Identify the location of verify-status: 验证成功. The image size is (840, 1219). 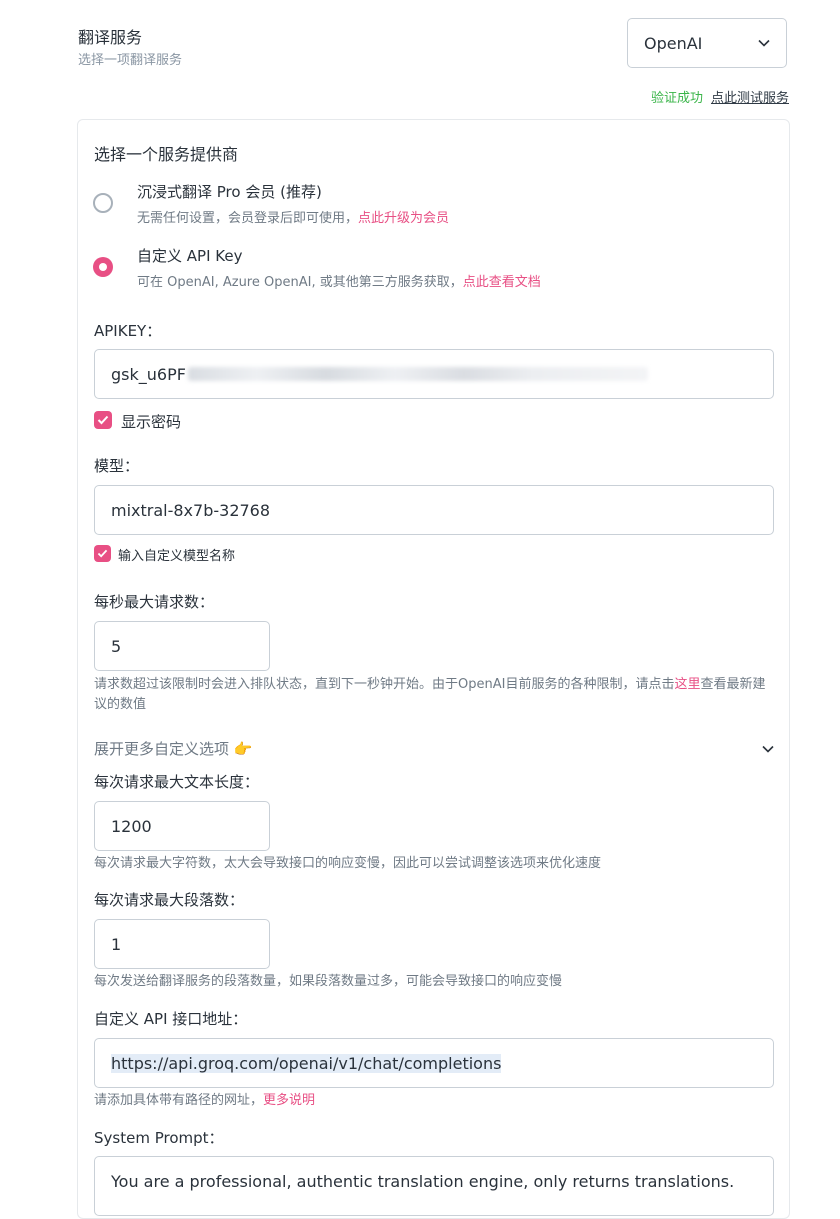
(676, 98).